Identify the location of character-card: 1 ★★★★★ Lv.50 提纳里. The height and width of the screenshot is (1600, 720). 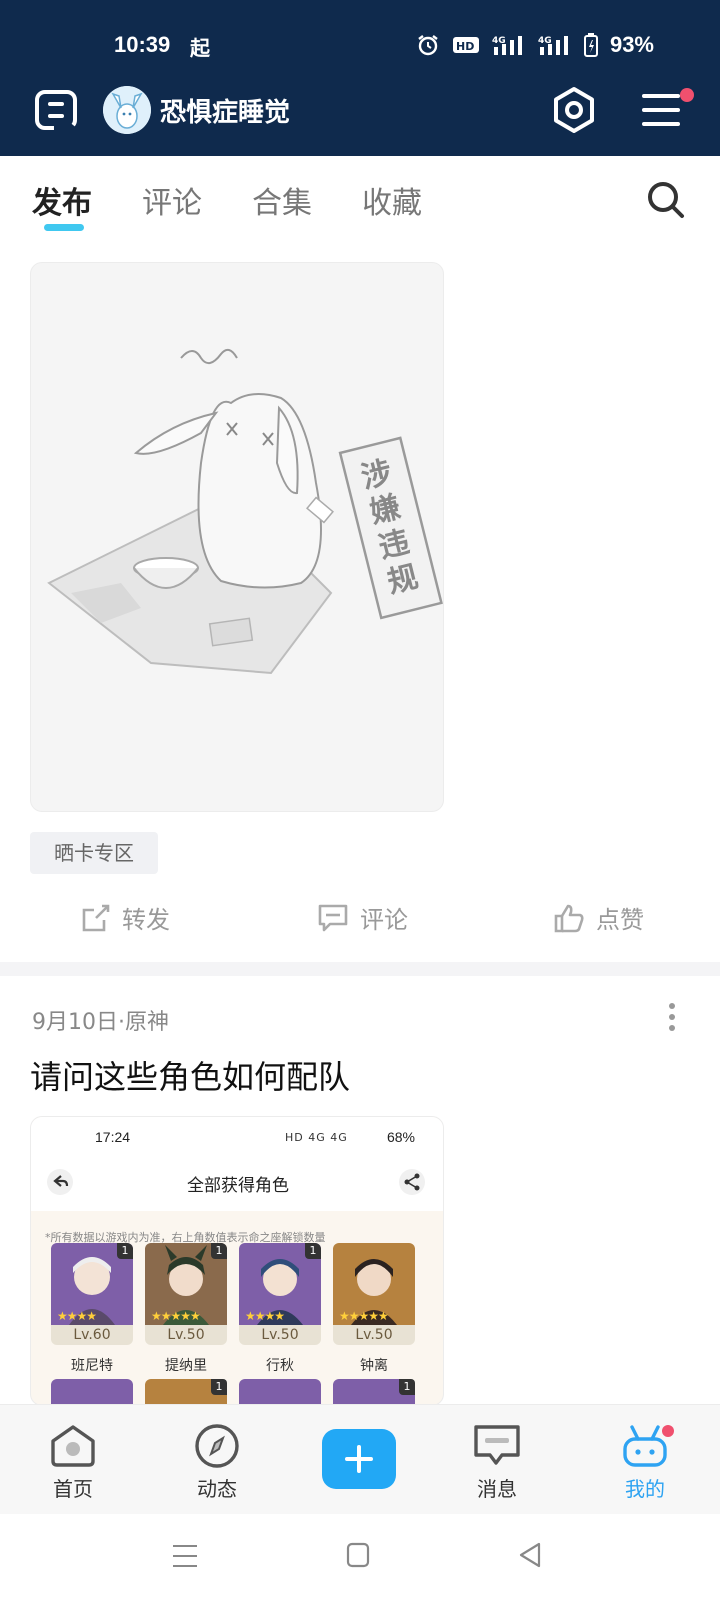
(186, 1309).